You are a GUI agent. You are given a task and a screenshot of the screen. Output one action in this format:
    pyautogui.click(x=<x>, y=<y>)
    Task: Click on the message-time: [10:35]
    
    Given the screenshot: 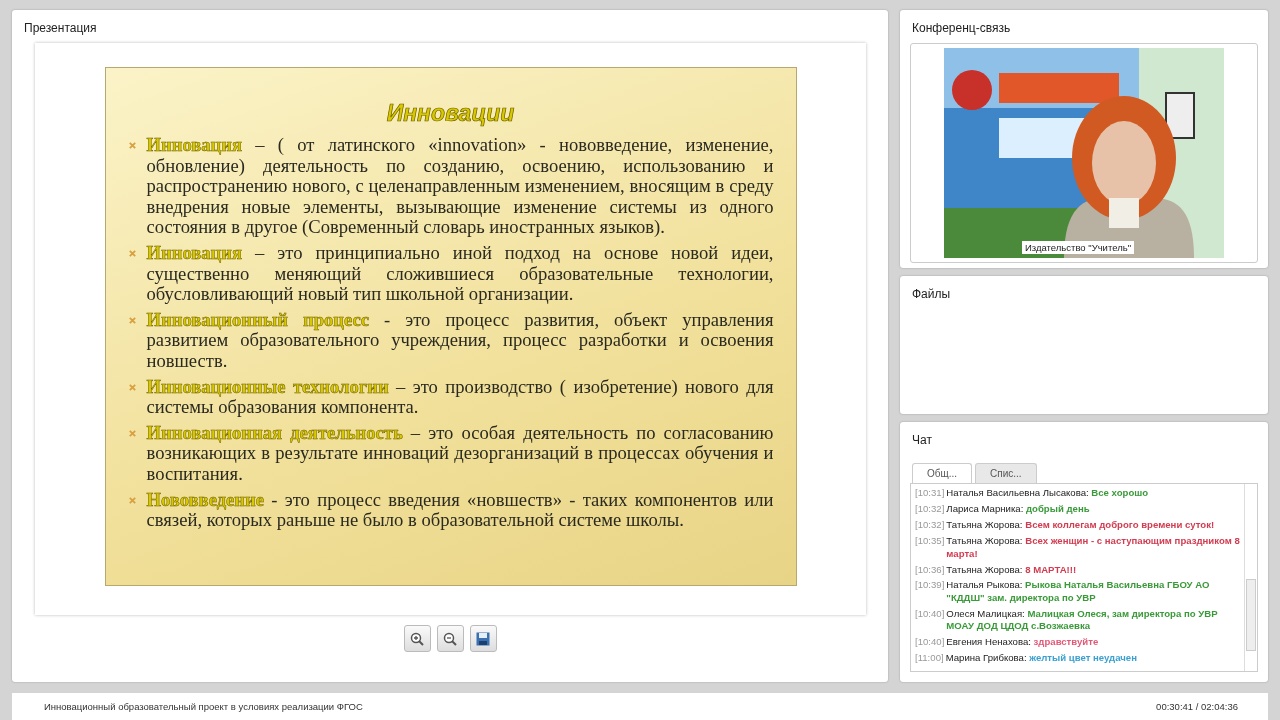 What is the action you would take?
    pyautogui.click(x=930, y=542)
    